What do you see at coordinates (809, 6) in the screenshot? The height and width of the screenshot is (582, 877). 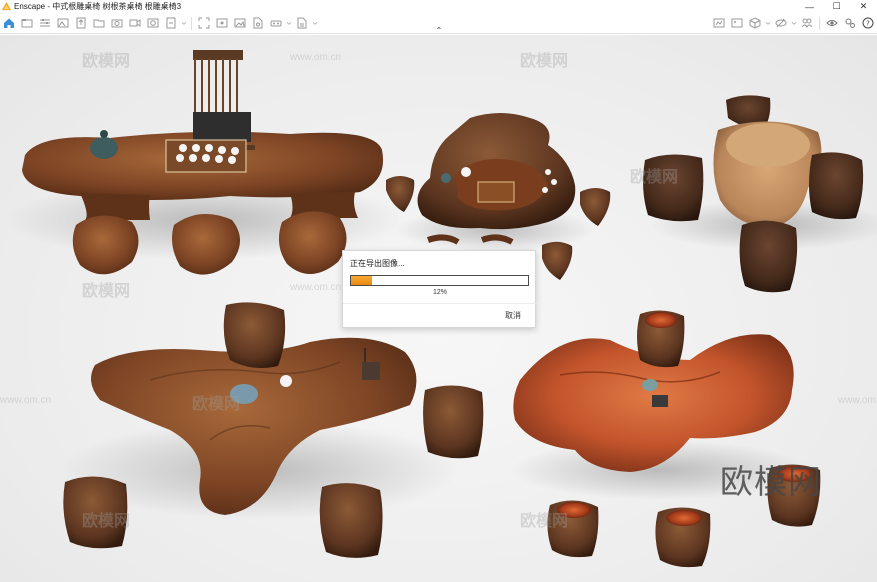 I see `minimize-button: —` at bounding box center [809, 6].